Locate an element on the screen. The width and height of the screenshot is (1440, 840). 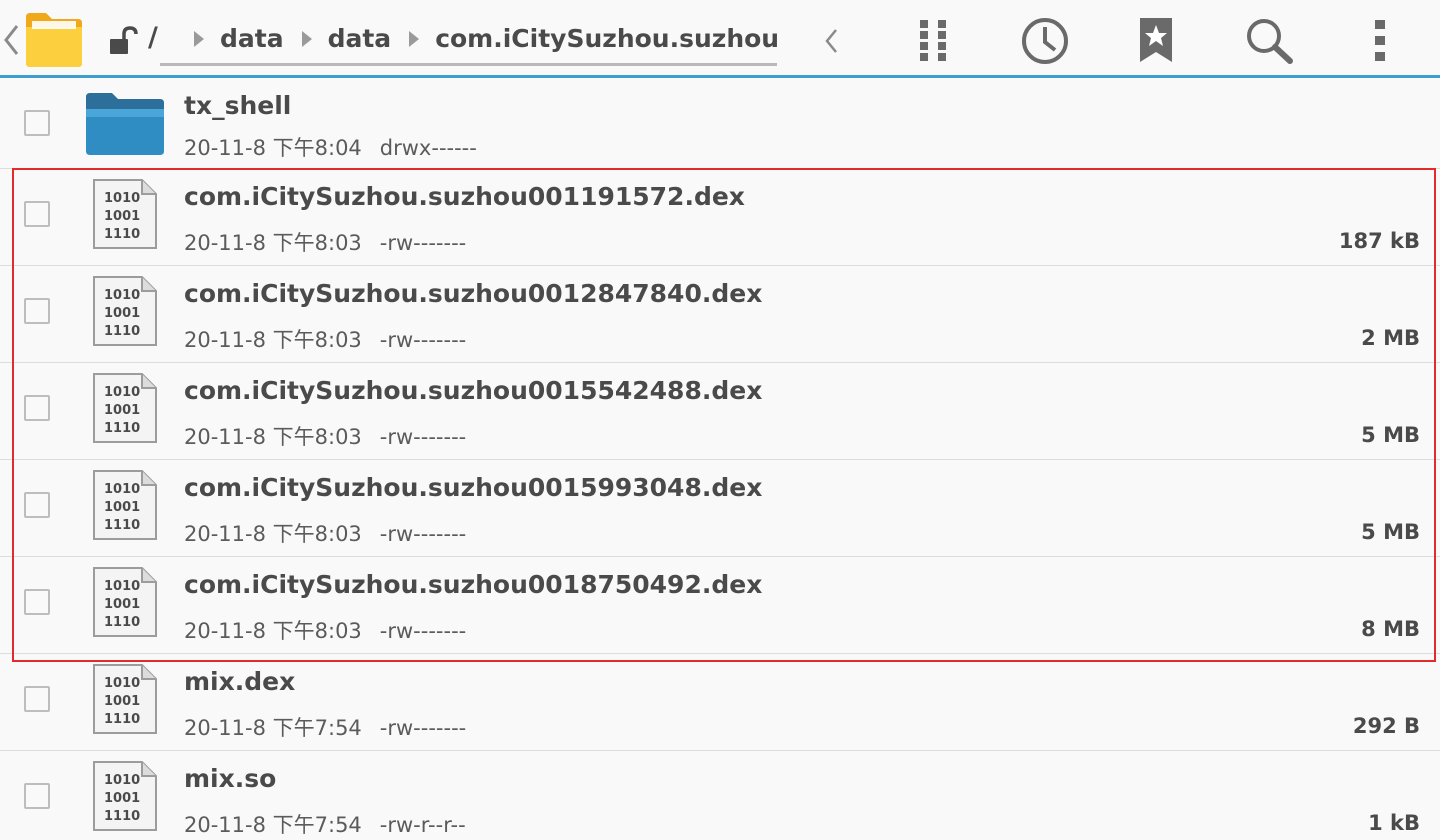
file-name: mix.dex is located at coordinates (240, 681).